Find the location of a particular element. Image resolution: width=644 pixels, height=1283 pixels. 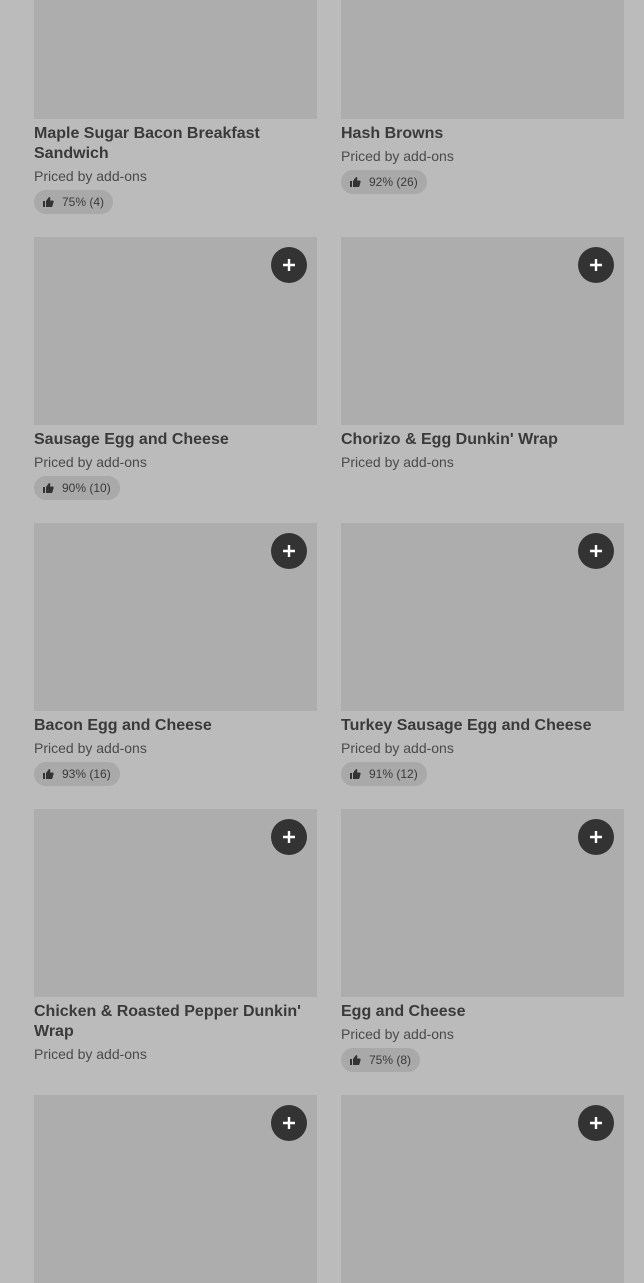

rating-badge: 75% (8) is located at coordinates (381, 1060).